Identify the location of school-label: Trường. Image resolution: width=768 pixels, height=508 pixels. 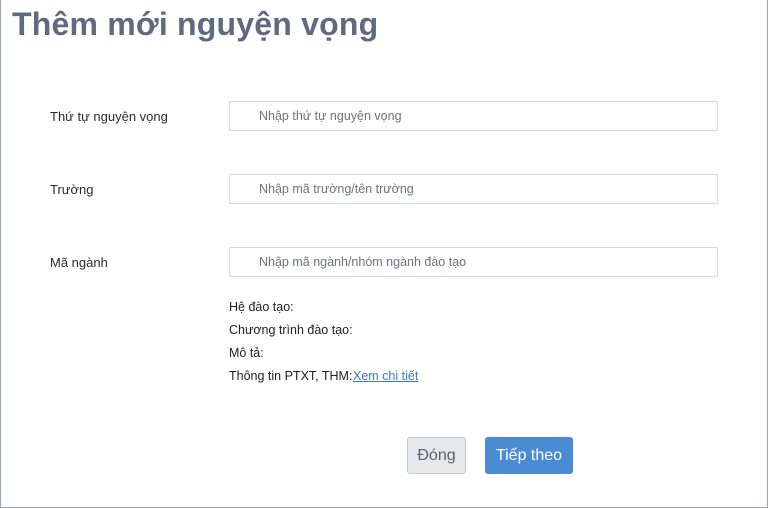
(72, 189).